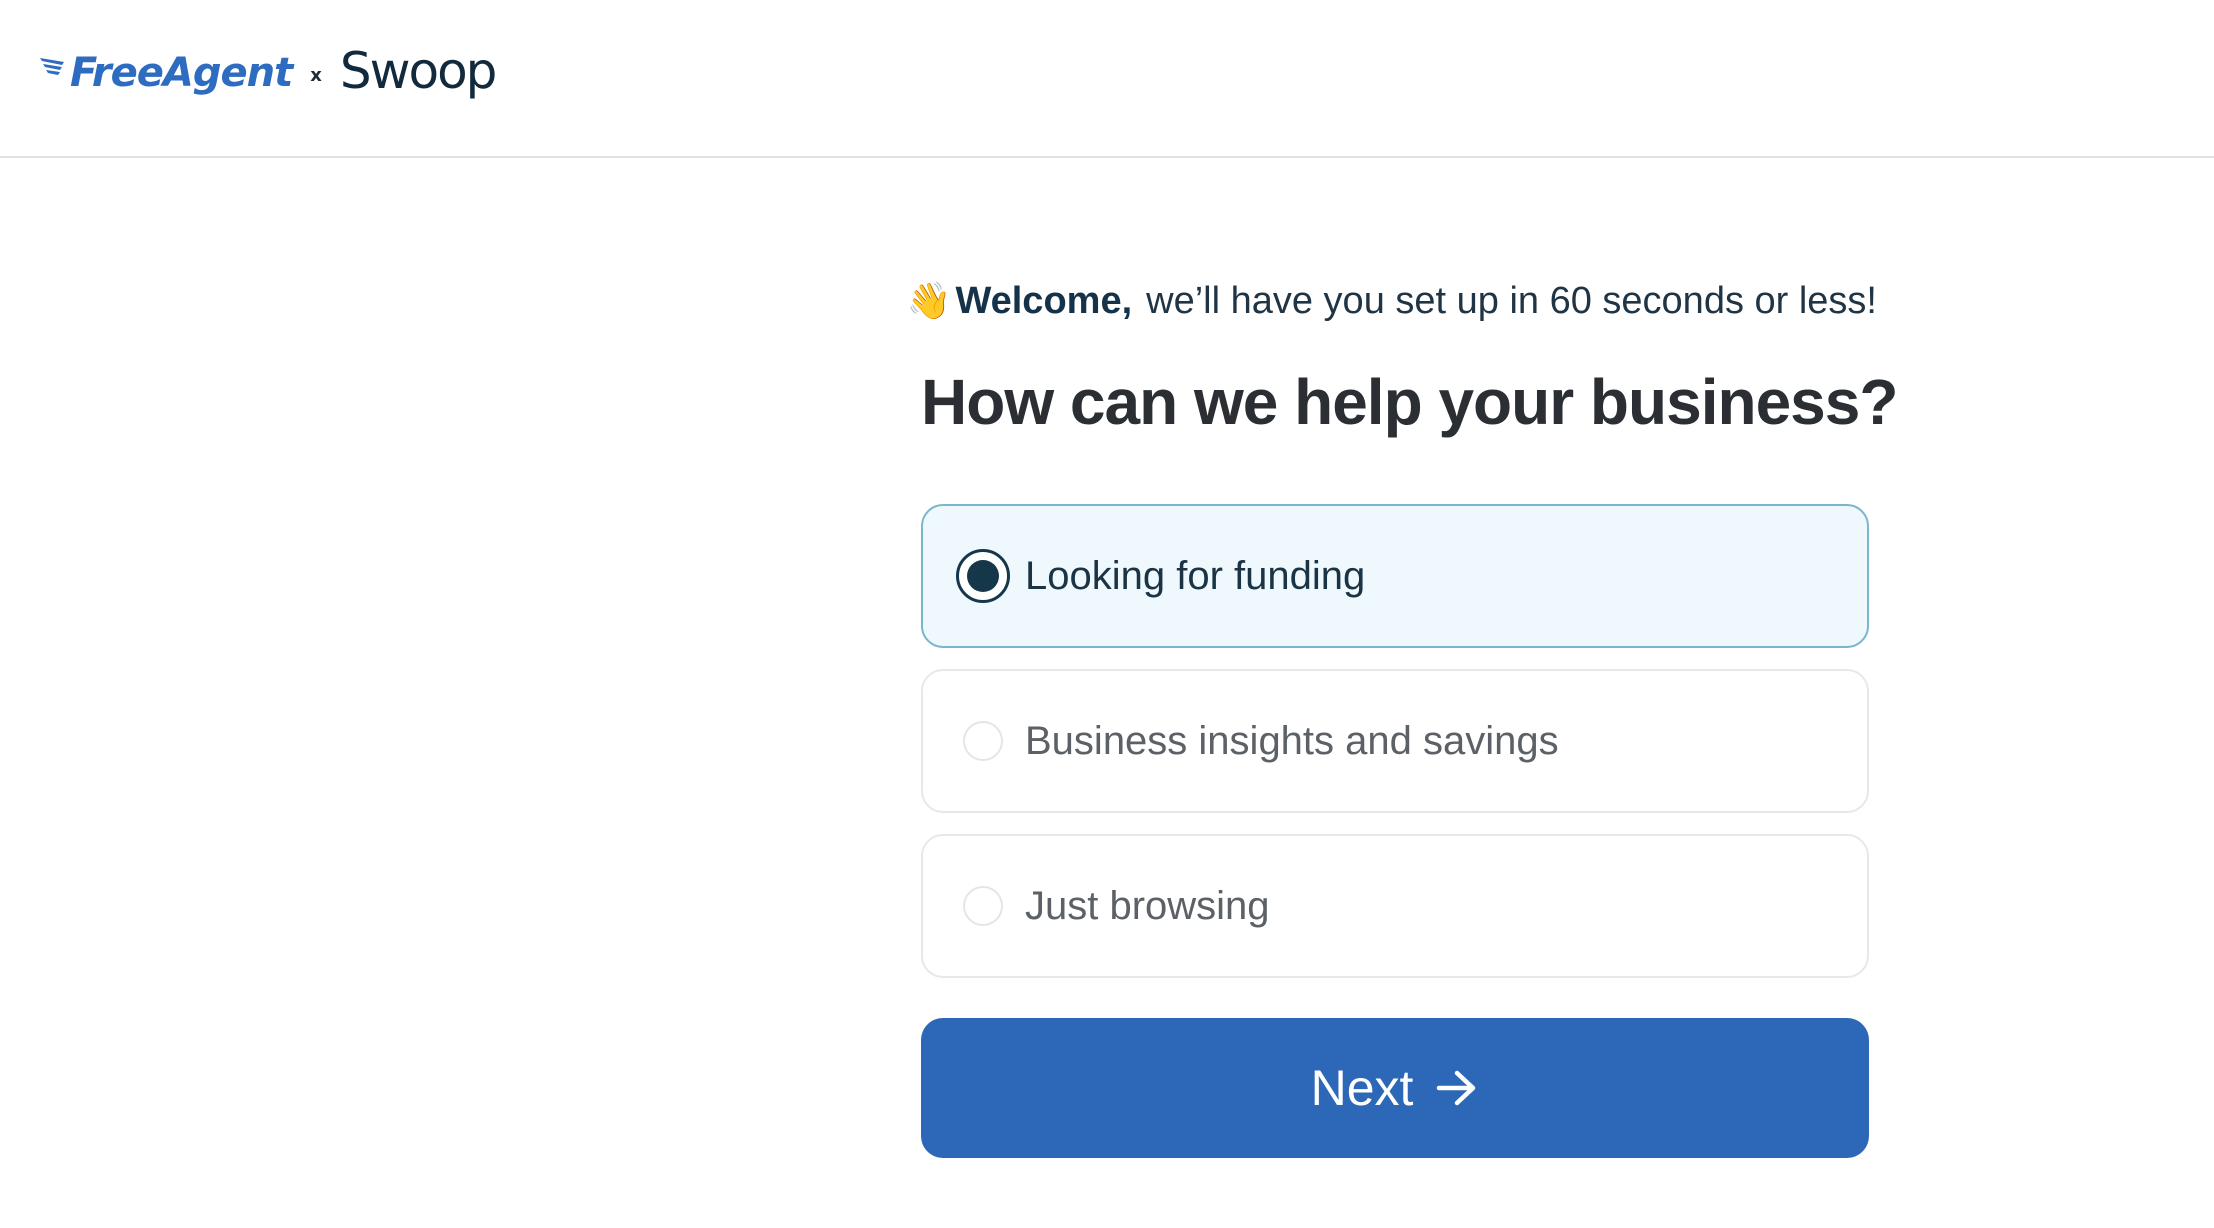  Describe the element at coordinates (1147, 905) in the screenshot. I see `option-label: Just browsing` at that location.